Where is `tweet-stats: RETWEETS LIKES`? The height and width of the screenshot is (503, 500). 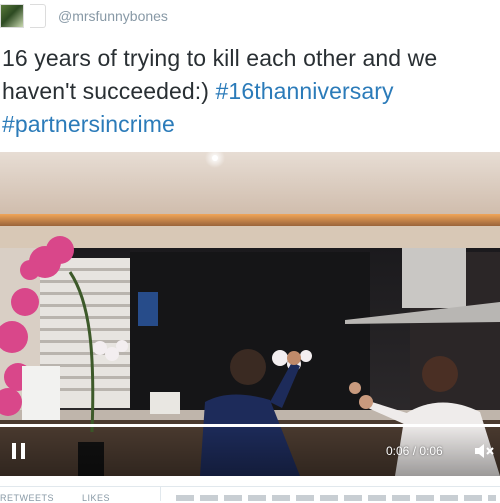 tweet-stats: RETWEETS LIKES is located at coordinates (250, 494).